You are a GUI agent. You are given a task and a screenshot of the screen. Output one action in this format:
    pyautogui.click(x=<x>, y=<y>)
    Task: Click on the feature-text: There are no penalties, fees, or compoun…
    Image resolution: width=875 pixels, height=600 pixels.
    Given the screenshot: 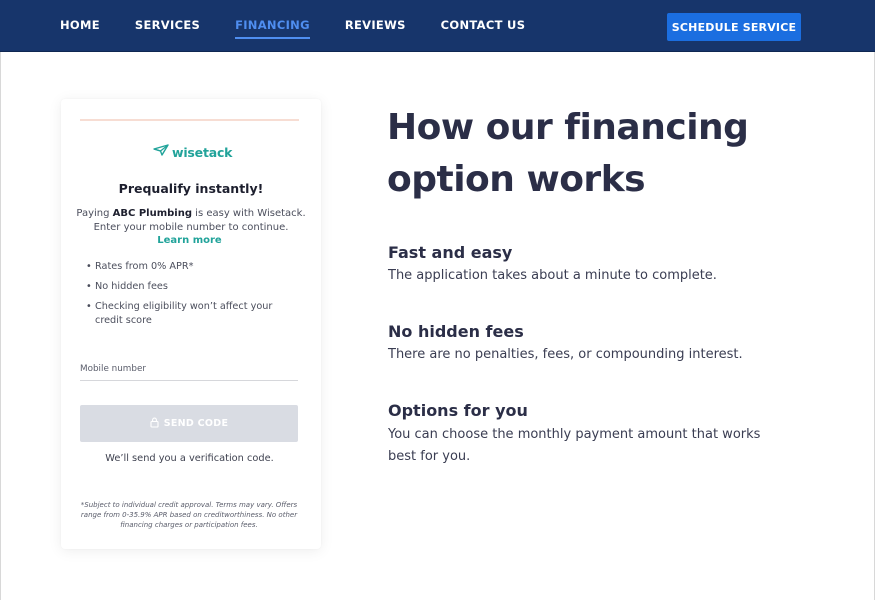 What is the action you would take?
    pyautogui.click(x=565, y=354)
    